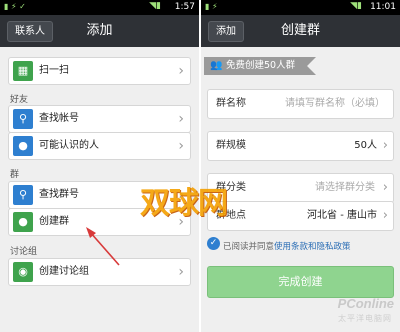 This screenshot has height=332, width=400. I want to click on status-time: 11:01, so click(383, 7).